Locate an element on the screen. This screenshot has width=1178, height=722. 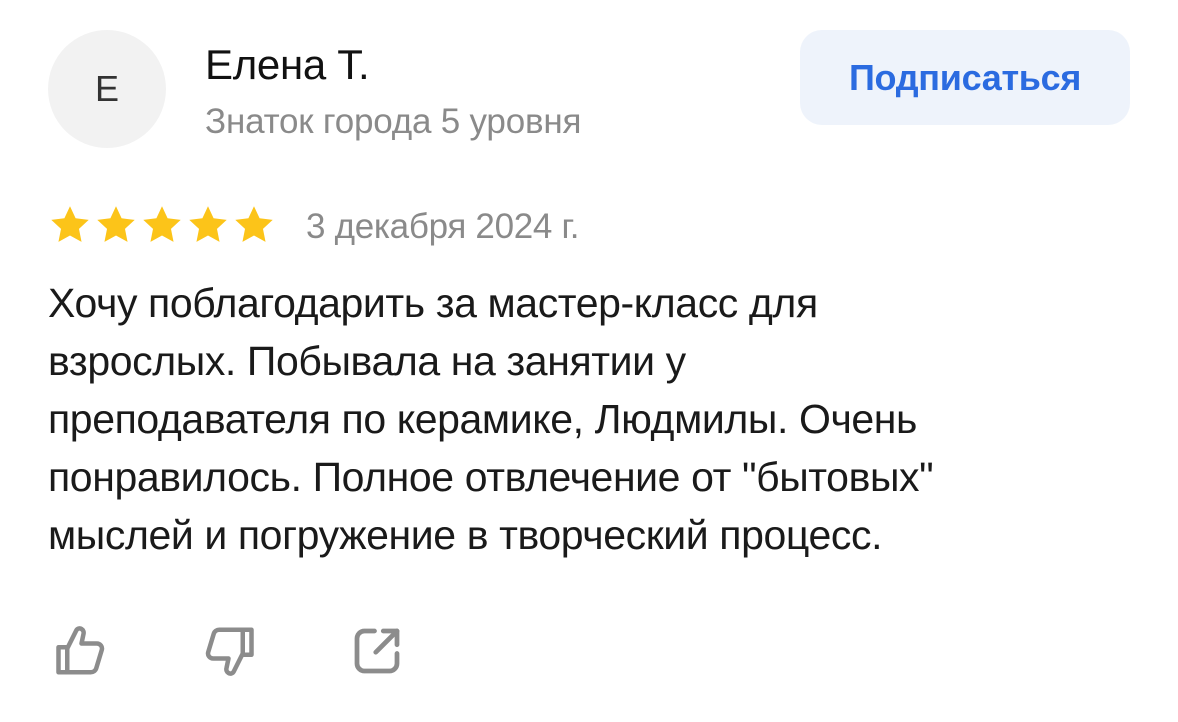
thumbs-down-icon is located at coordinates (229, 651).